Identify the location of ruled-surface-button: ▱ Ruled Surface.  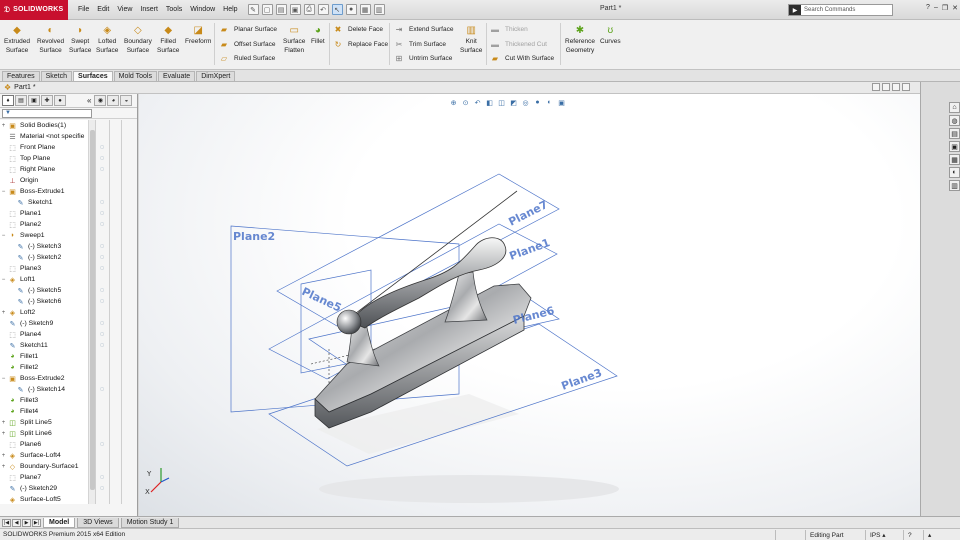
(247, 58).